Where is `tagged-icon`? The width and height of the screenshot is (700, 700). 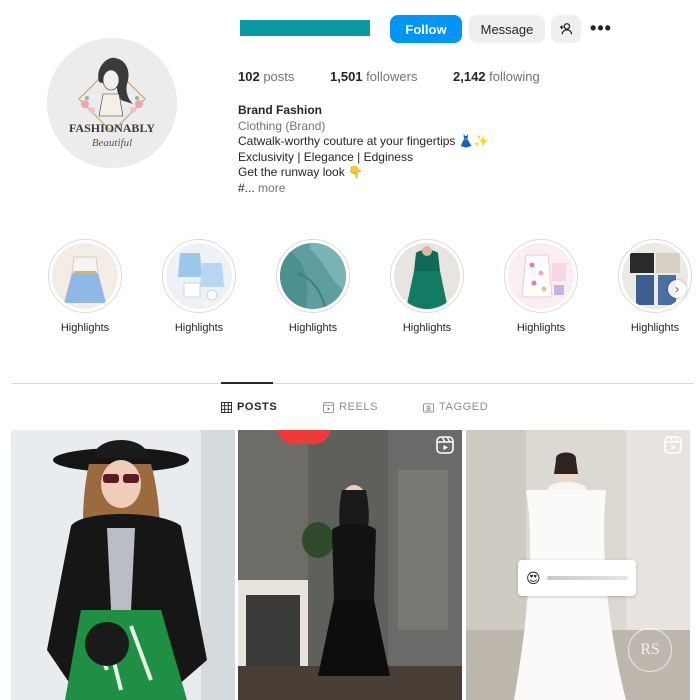 tagged-icon is located at coordinates (428, 407).